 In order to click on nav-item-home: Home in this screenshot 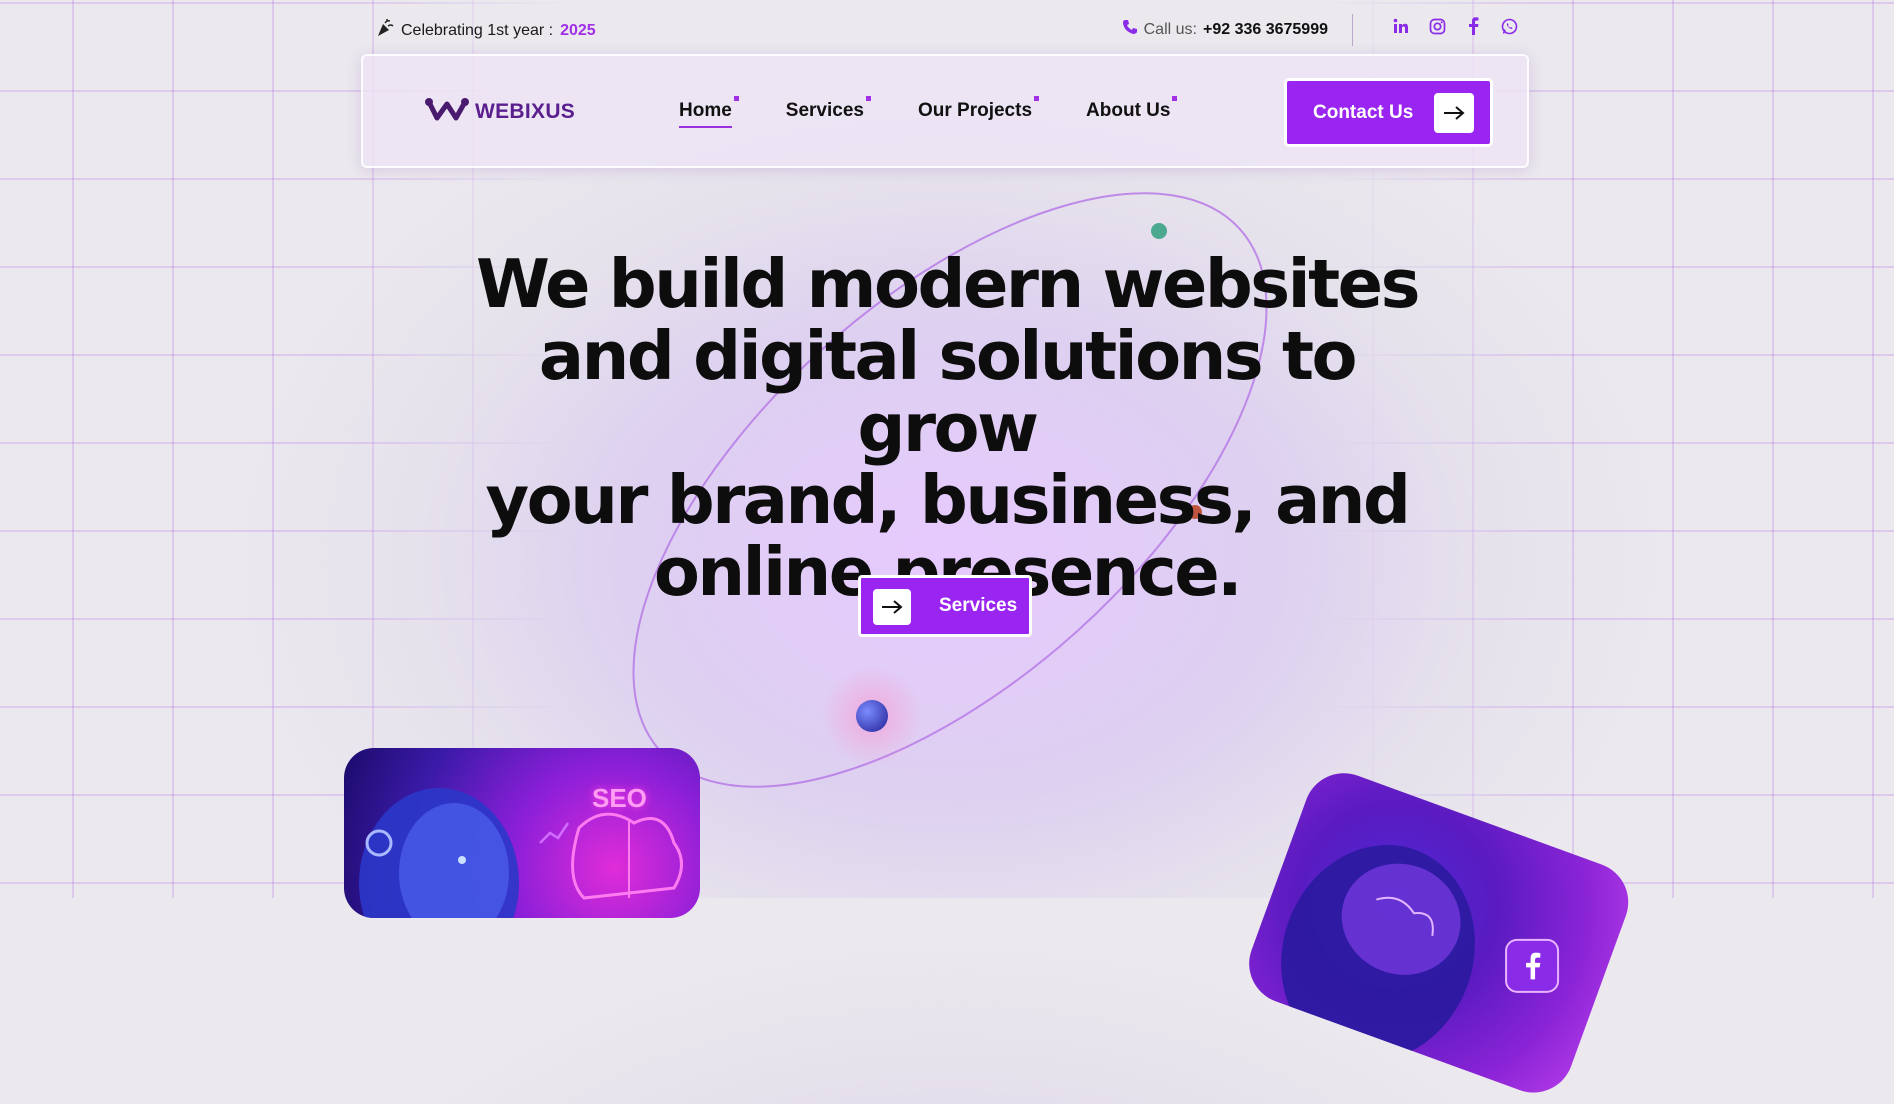, I will do `click(709, 112)`.